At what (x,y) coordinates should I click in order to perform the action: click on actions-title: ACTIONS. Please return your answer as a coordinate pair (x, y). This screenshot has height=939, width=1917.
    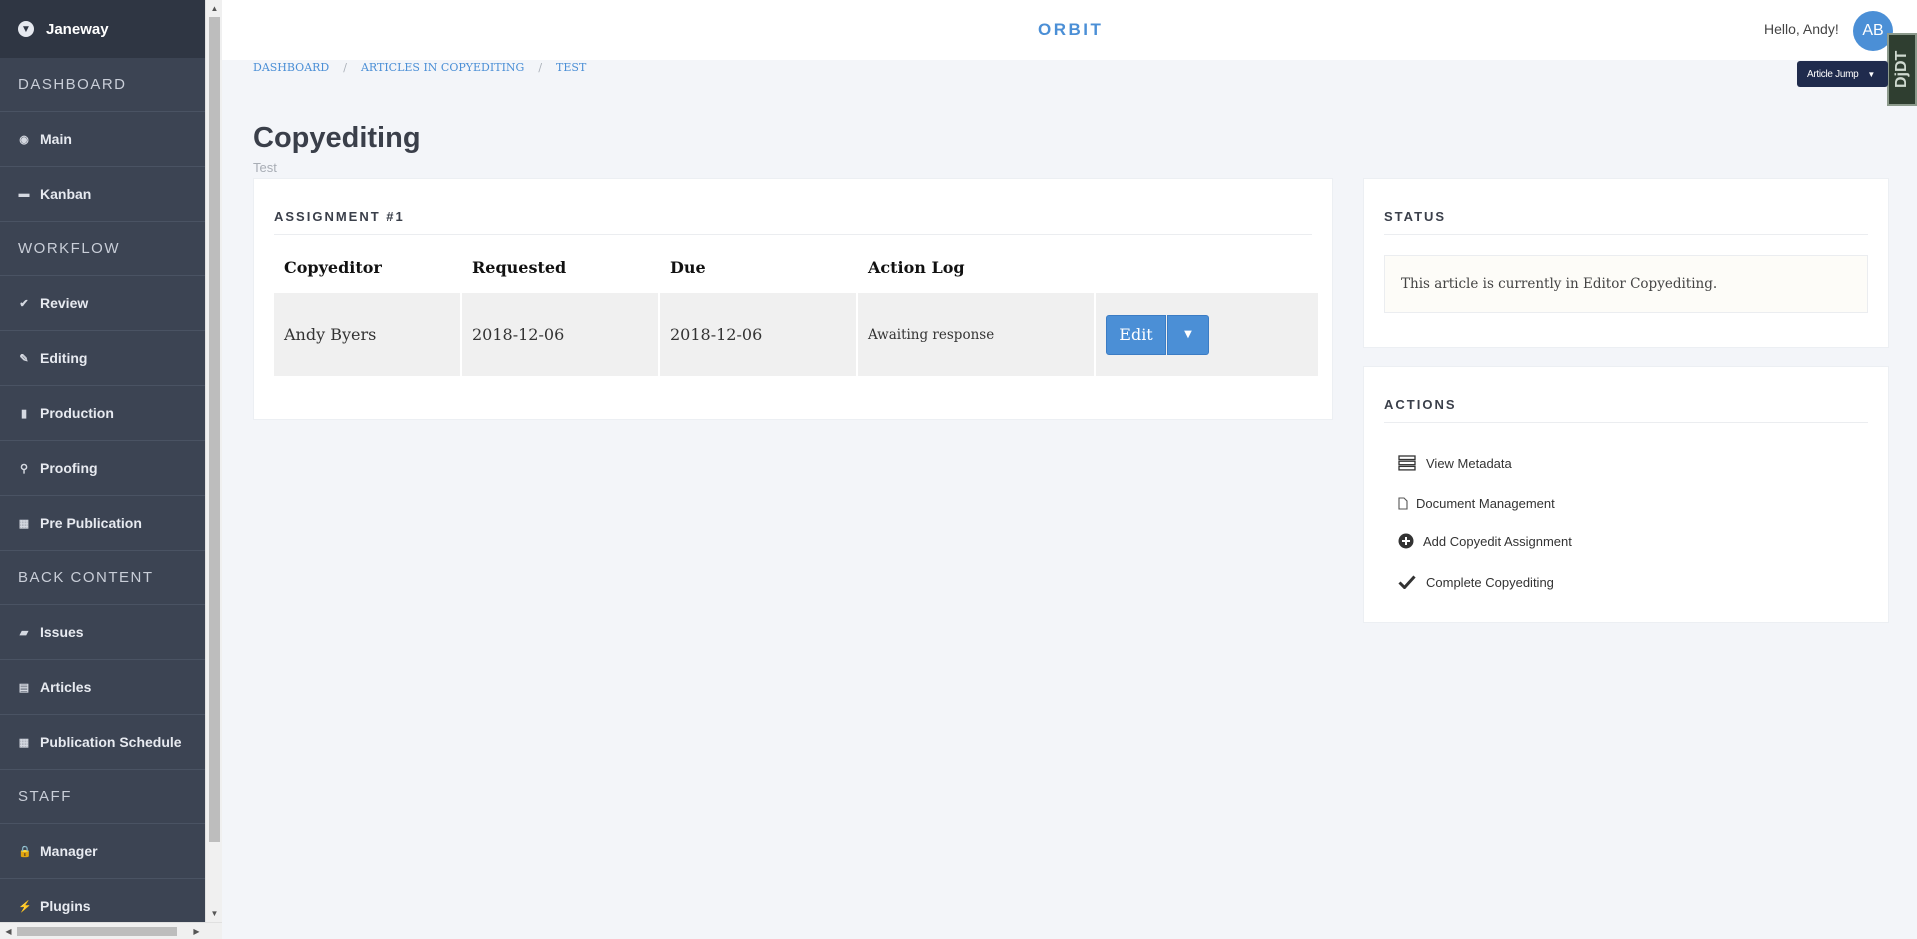
    Looking at the image, I should click on (1626, 410).